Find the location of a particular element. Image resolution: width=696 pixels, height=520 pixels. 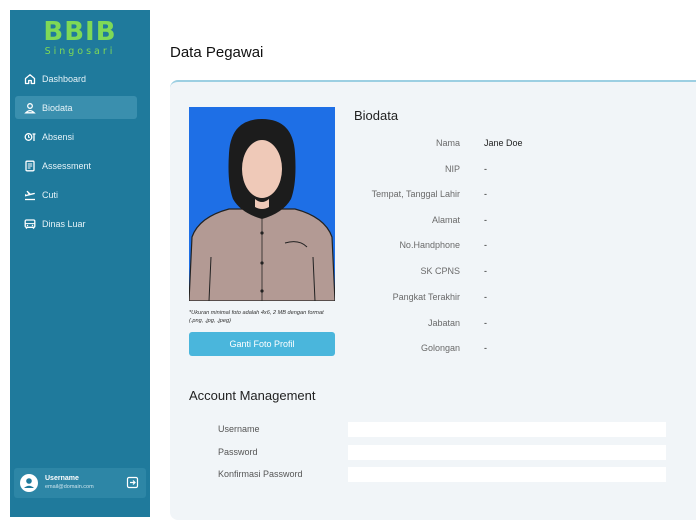

biodata-row-golongan: Golongan - is located at coordinates (480, 350).